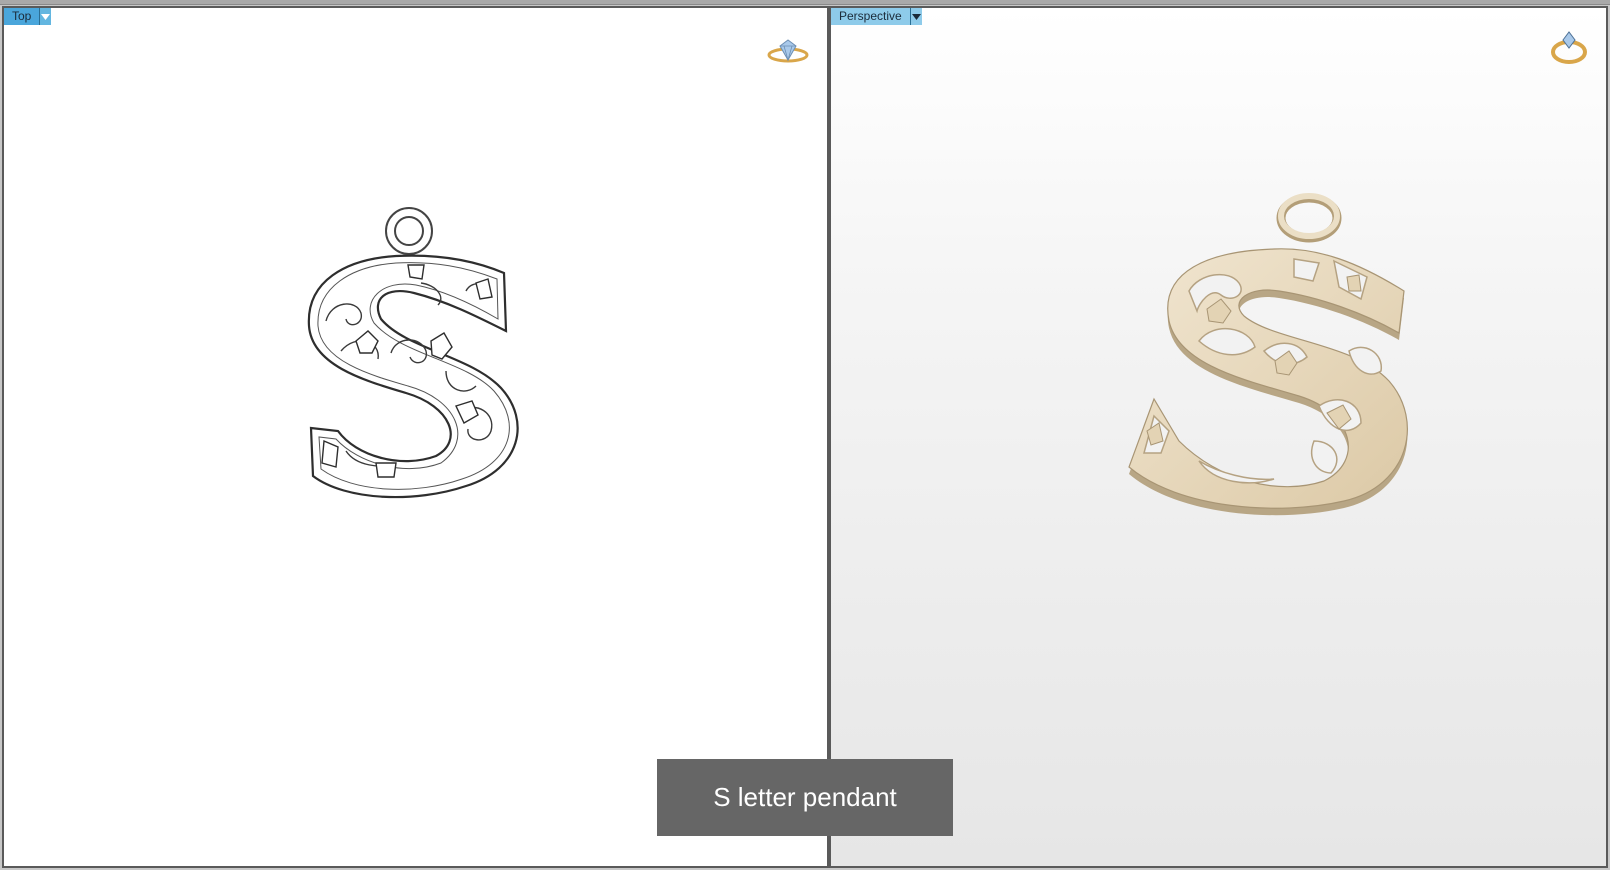 The width and height of the screenshot is (1610, 870). I want to click on viewport-label-perspective: Perspective, so click(876, 16).